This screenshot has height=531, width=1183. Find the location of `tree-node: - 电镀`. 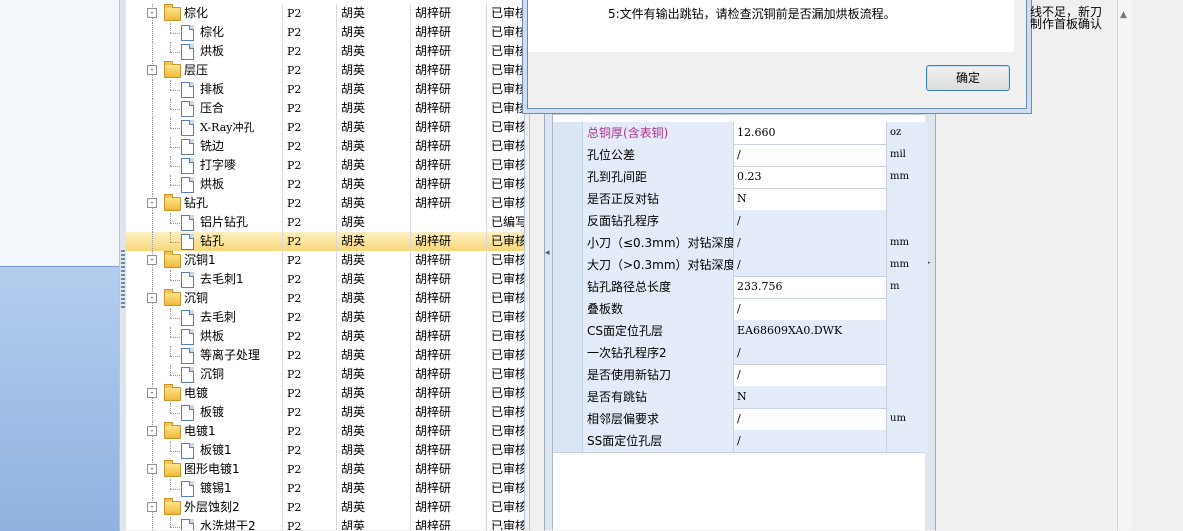

tree-node: - 电镀 is located at coordinates (203, 393).